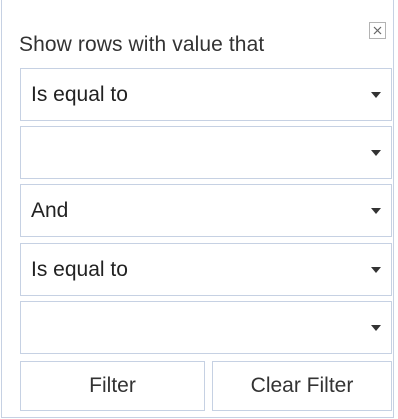  Describe the element at coordinates (206, 210) in the screenshot. I see `logical-operator-dropdown: And` at that location.